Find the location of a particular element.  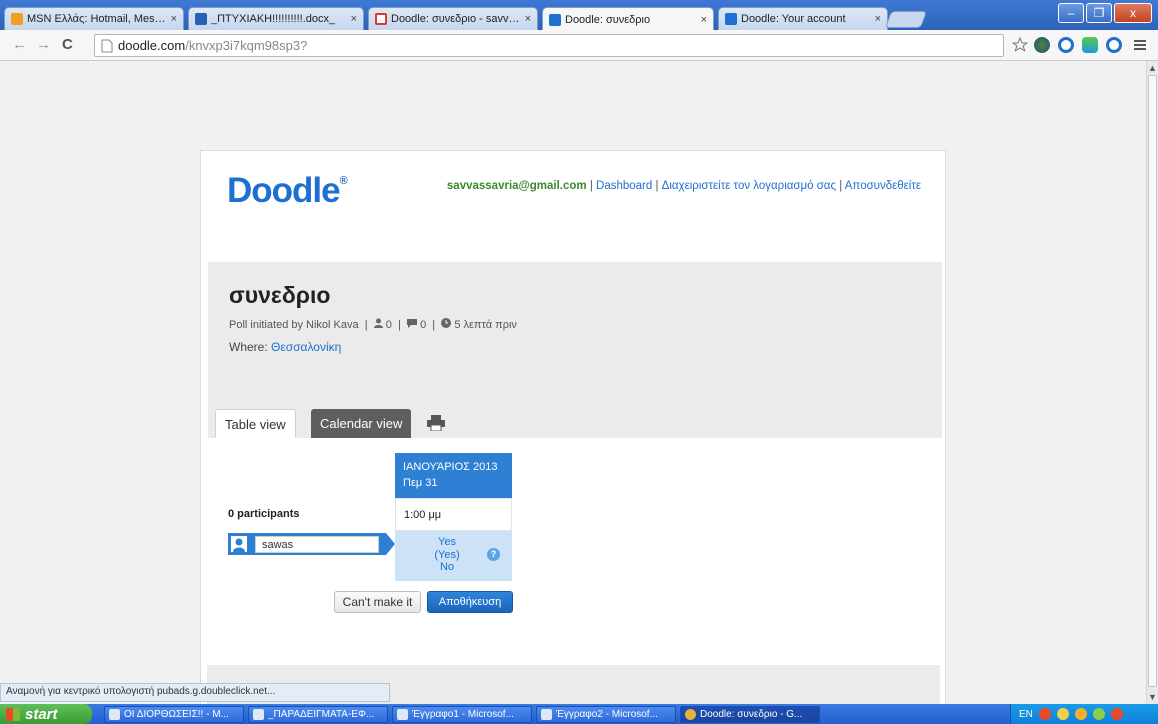

chrome-icon is located at coordinates (690, 714).